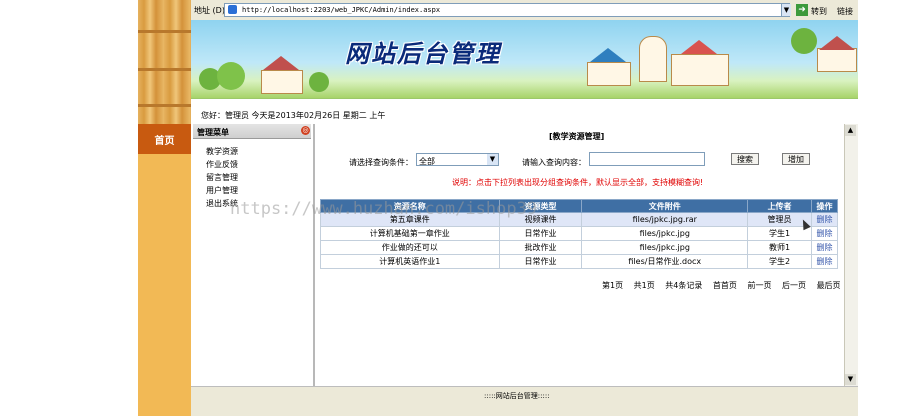 The height and width of the screenshot is (416, 900). Describe the element at coordinates (850, 130) in the screenshot. I see `scroll-up-icon: ▲` at that location.